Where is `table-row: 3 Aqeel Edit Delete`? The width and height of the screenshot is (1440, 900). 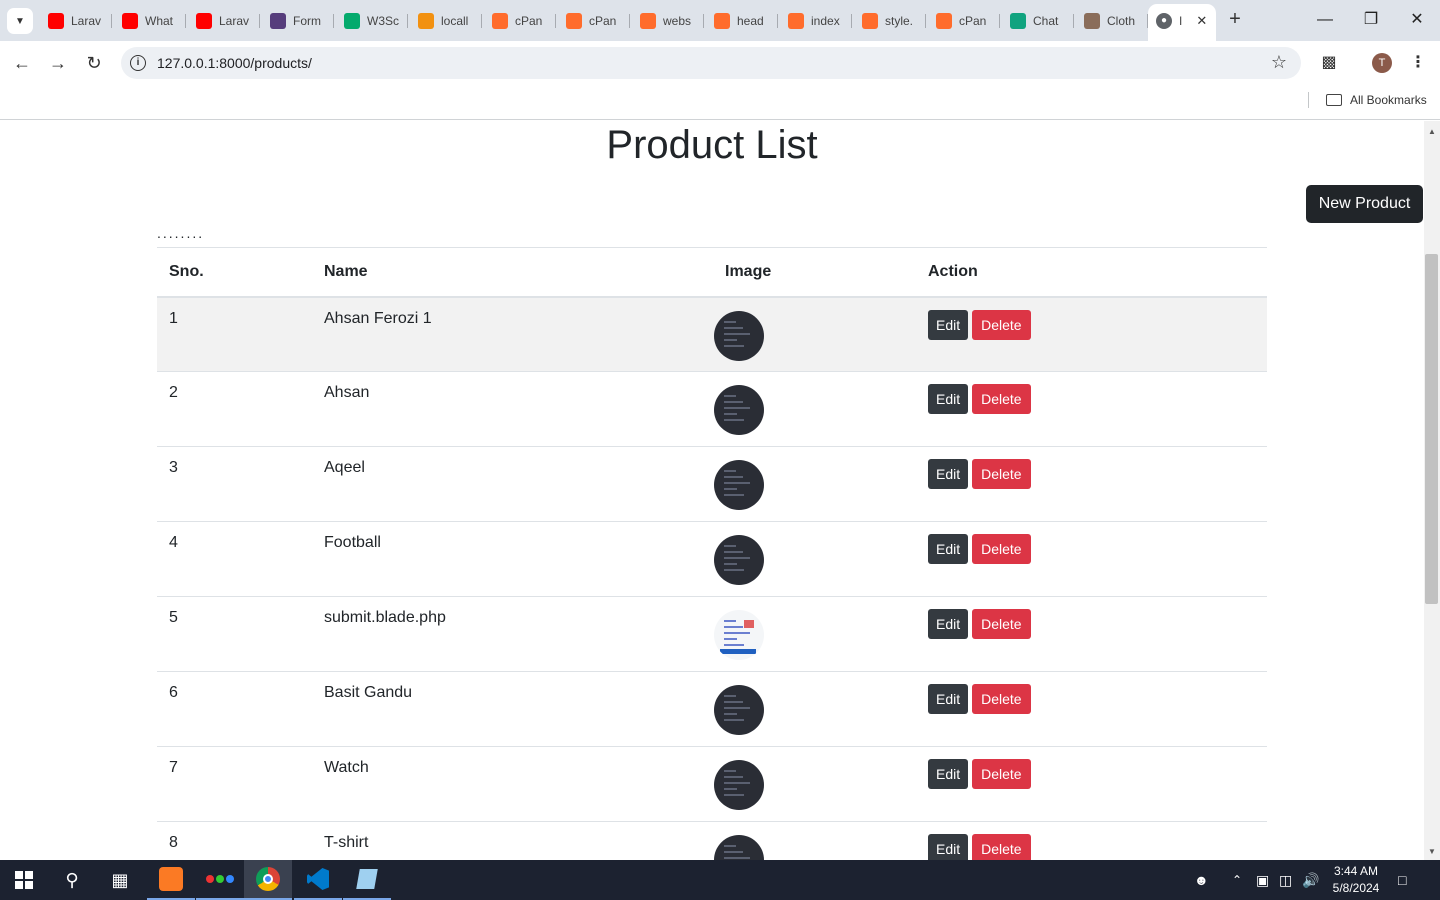 table-row: 3 Aqeel Edit Delete is located at coordinates (712, 484).